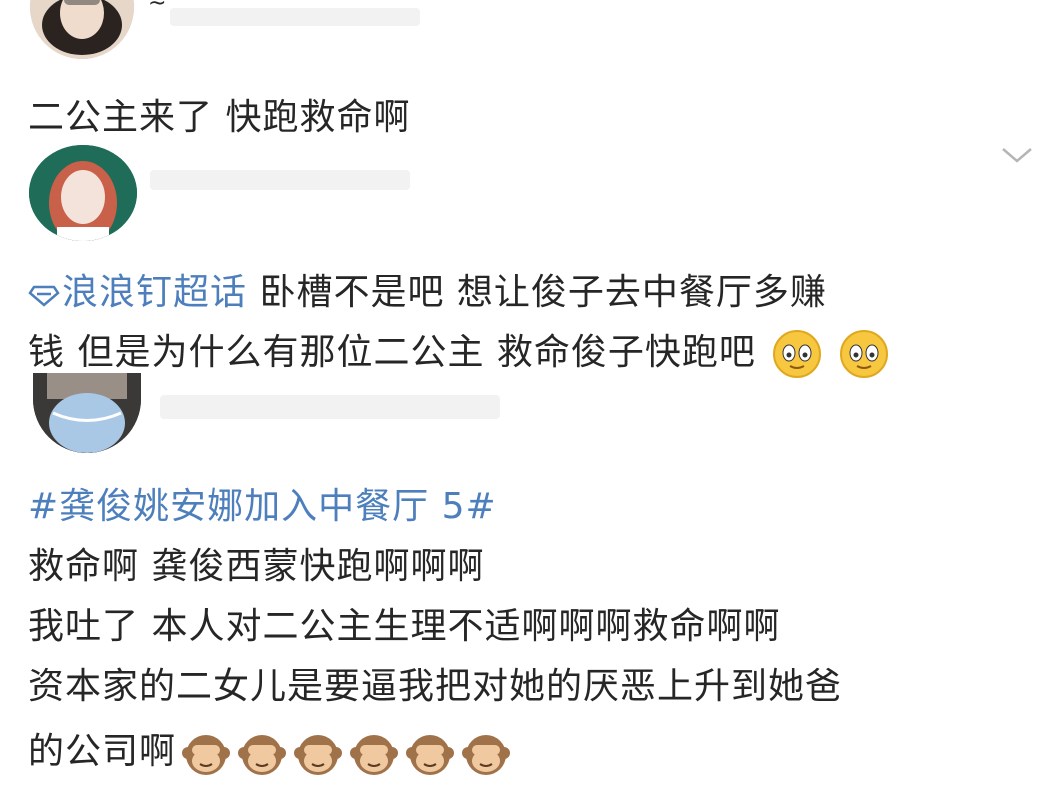 The image size is (1053, 787). Describe the element at coordinates (102, 751) in the screenshot. I see `post-3-text-end: 的公司啊` at that location.